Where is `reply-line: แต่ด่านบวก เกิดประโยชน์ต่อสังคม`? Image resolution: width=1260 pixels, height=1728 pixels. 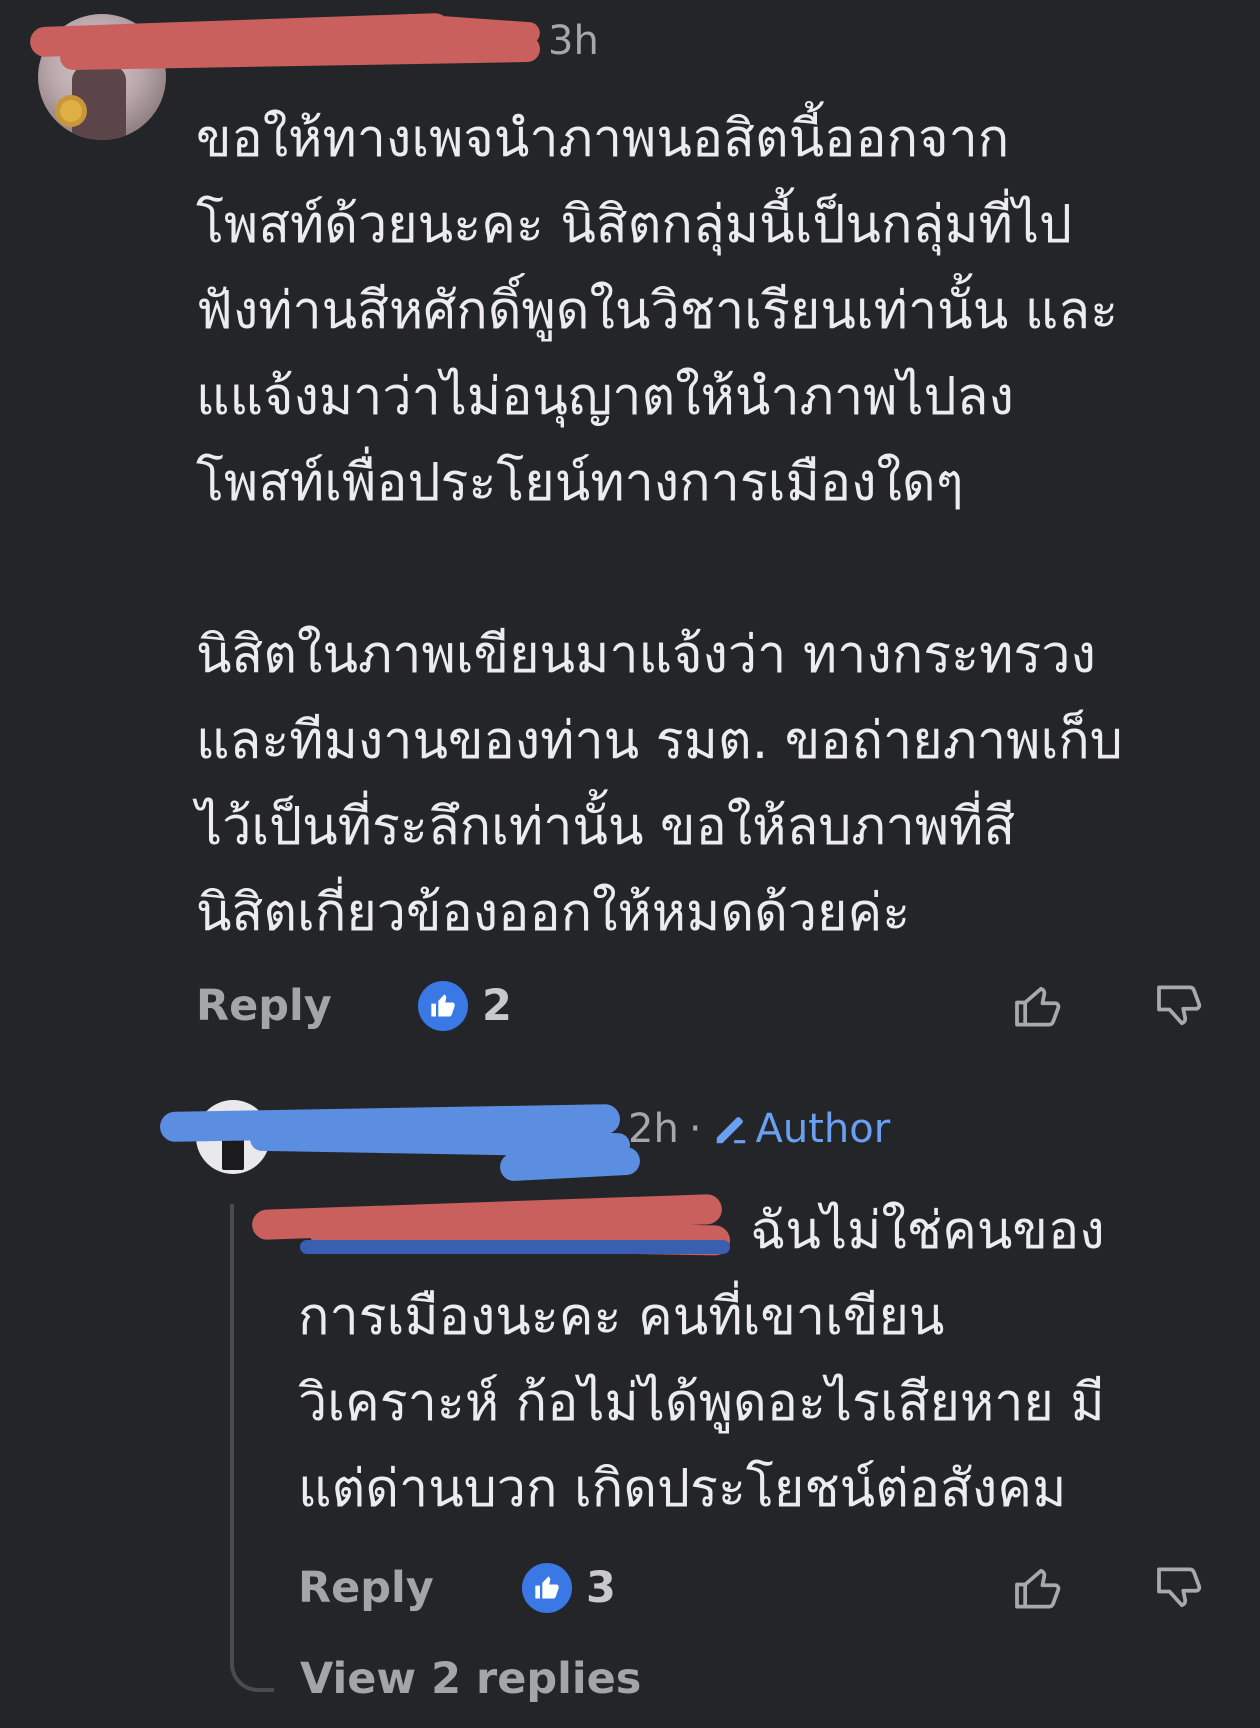
reply-line: แต่ด่านบวก เกิดประโยชน์ต่อสังคม is located at coordinates (682, 1489).